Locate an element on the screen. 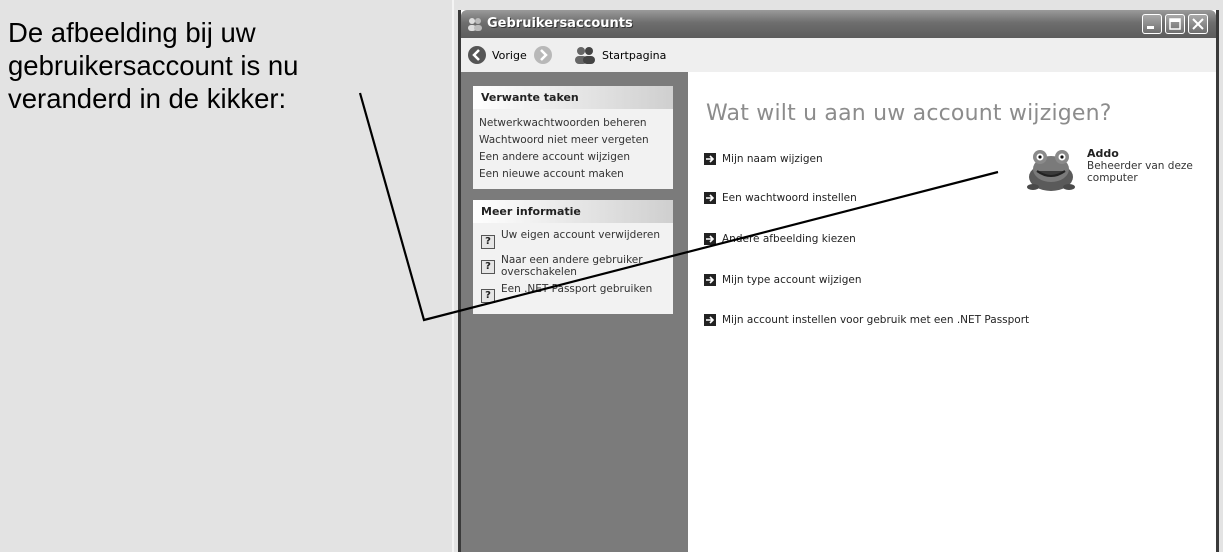 The width and height of the screenshot is (1223, 552). info-link-label: Een .NET Passport gebruiken is located at coordinates (577, 289).